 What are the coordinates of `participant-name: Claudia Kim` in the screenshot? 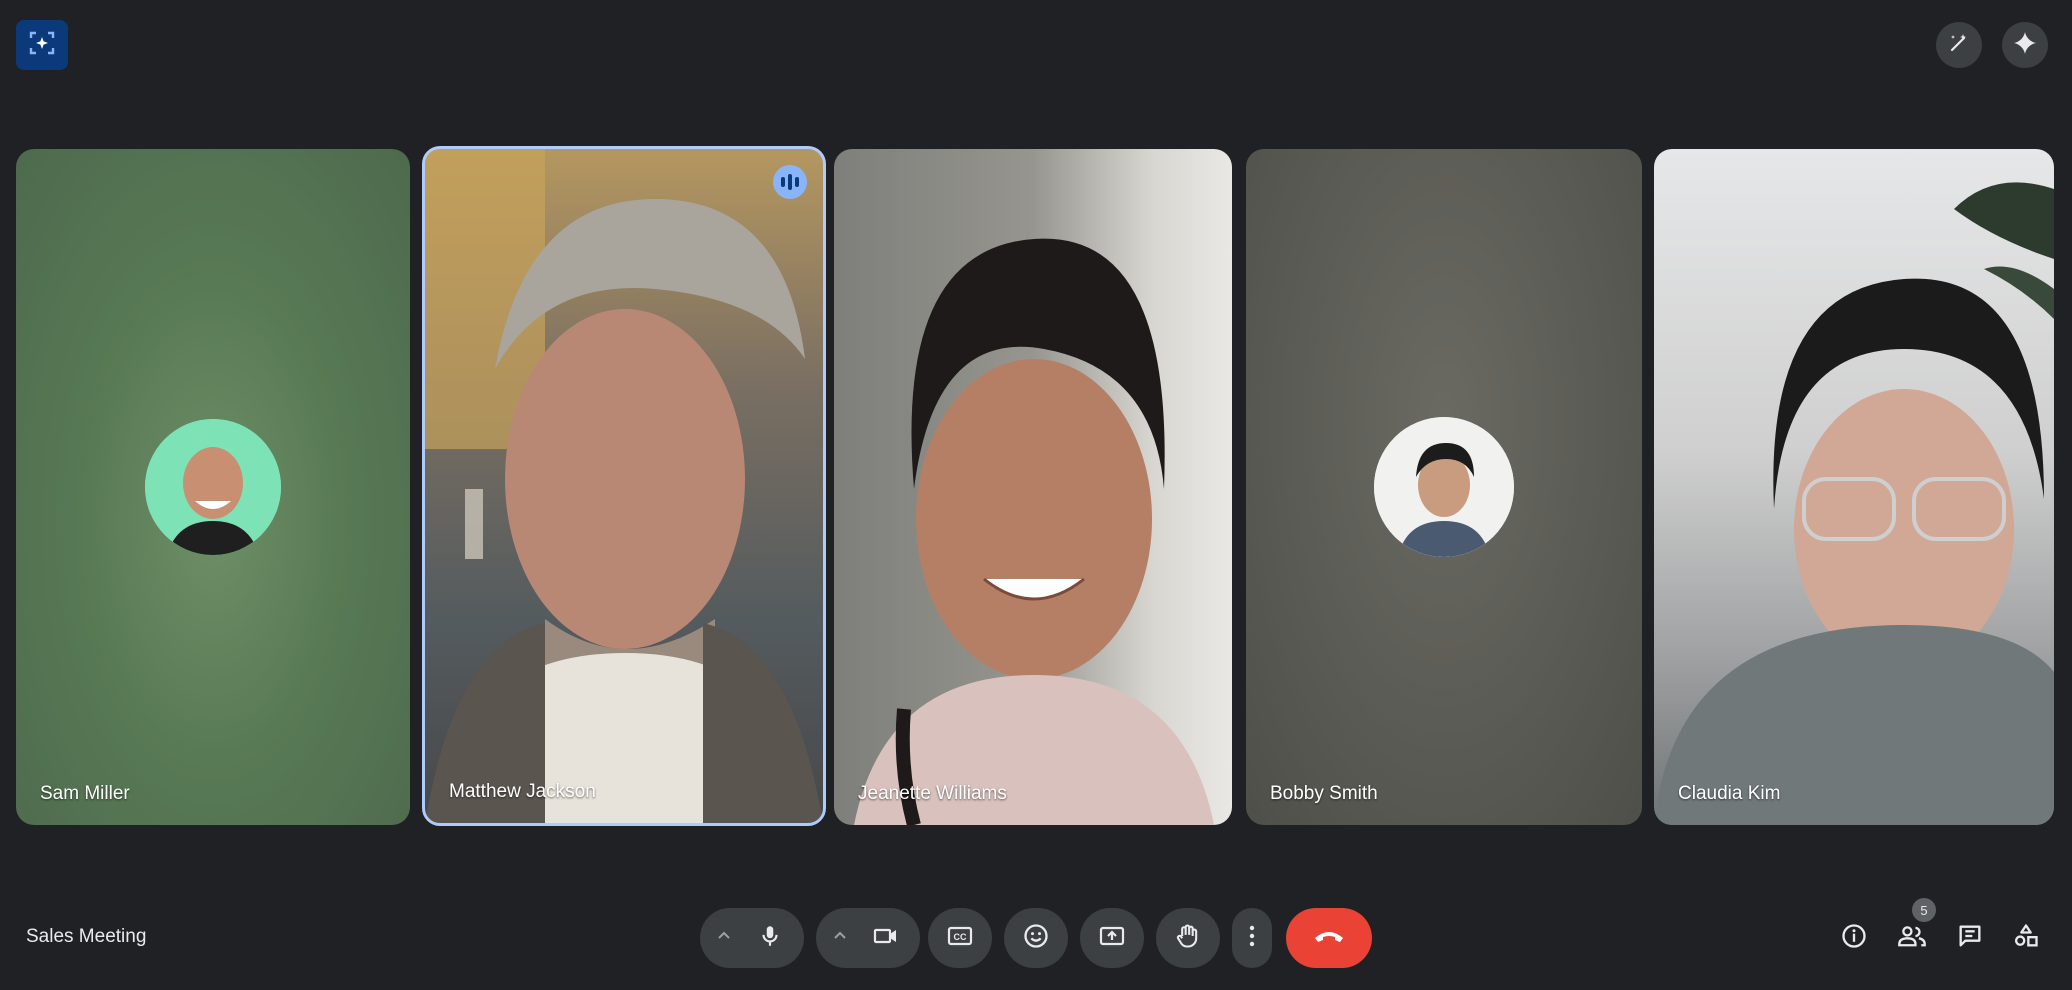 It's located at (1729, 793).